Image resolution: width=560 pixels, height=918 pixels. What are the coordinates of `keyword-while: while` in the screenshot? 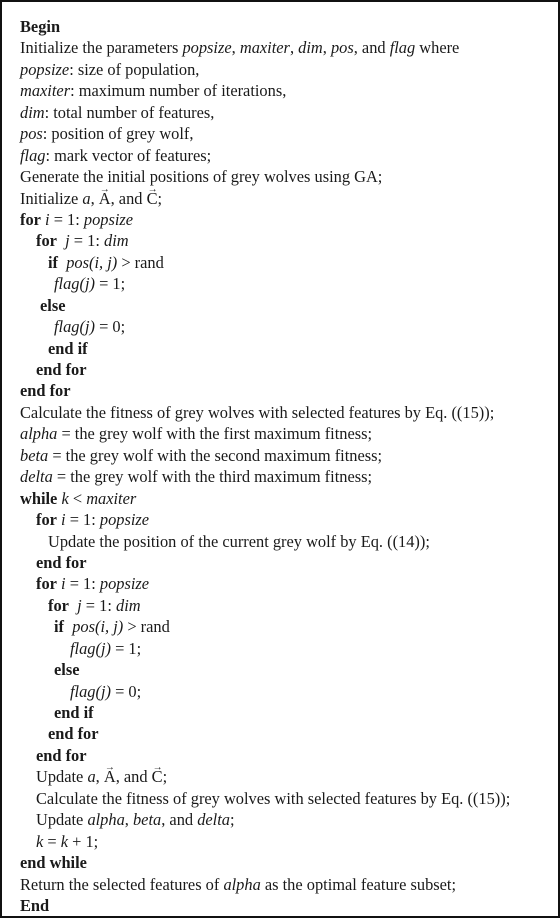 It's located at (39, 498).